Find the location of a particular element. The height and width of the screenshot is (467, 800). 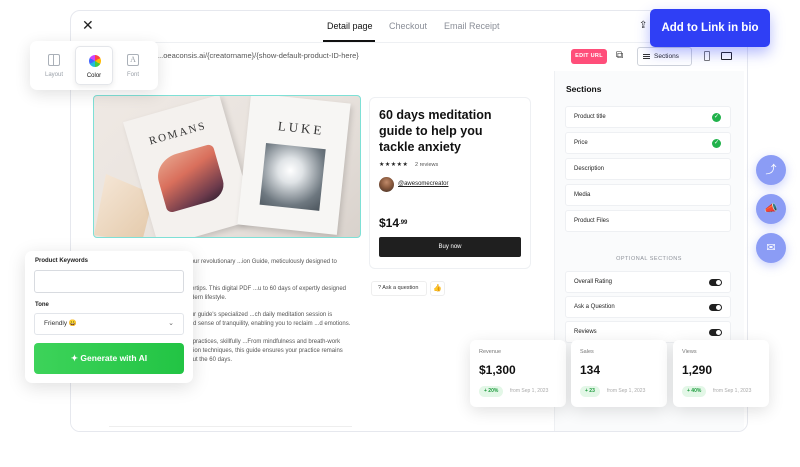

ask-question-label: Ask a question is located at coordinates (400, 288).